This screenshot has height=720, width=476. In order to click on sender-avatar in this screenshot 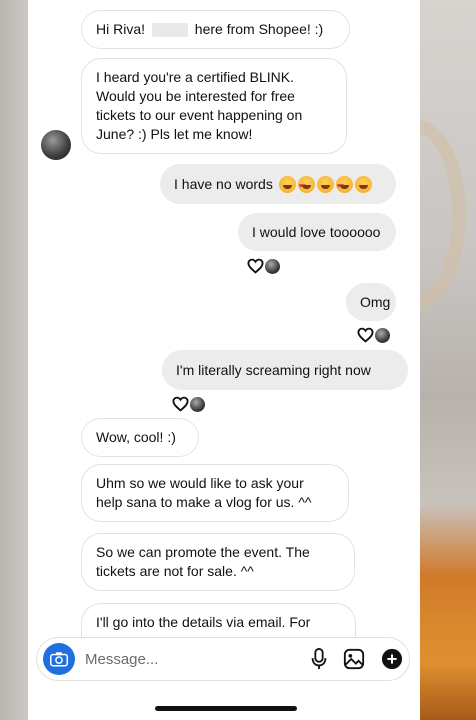, I will do `click(56, 145)`.